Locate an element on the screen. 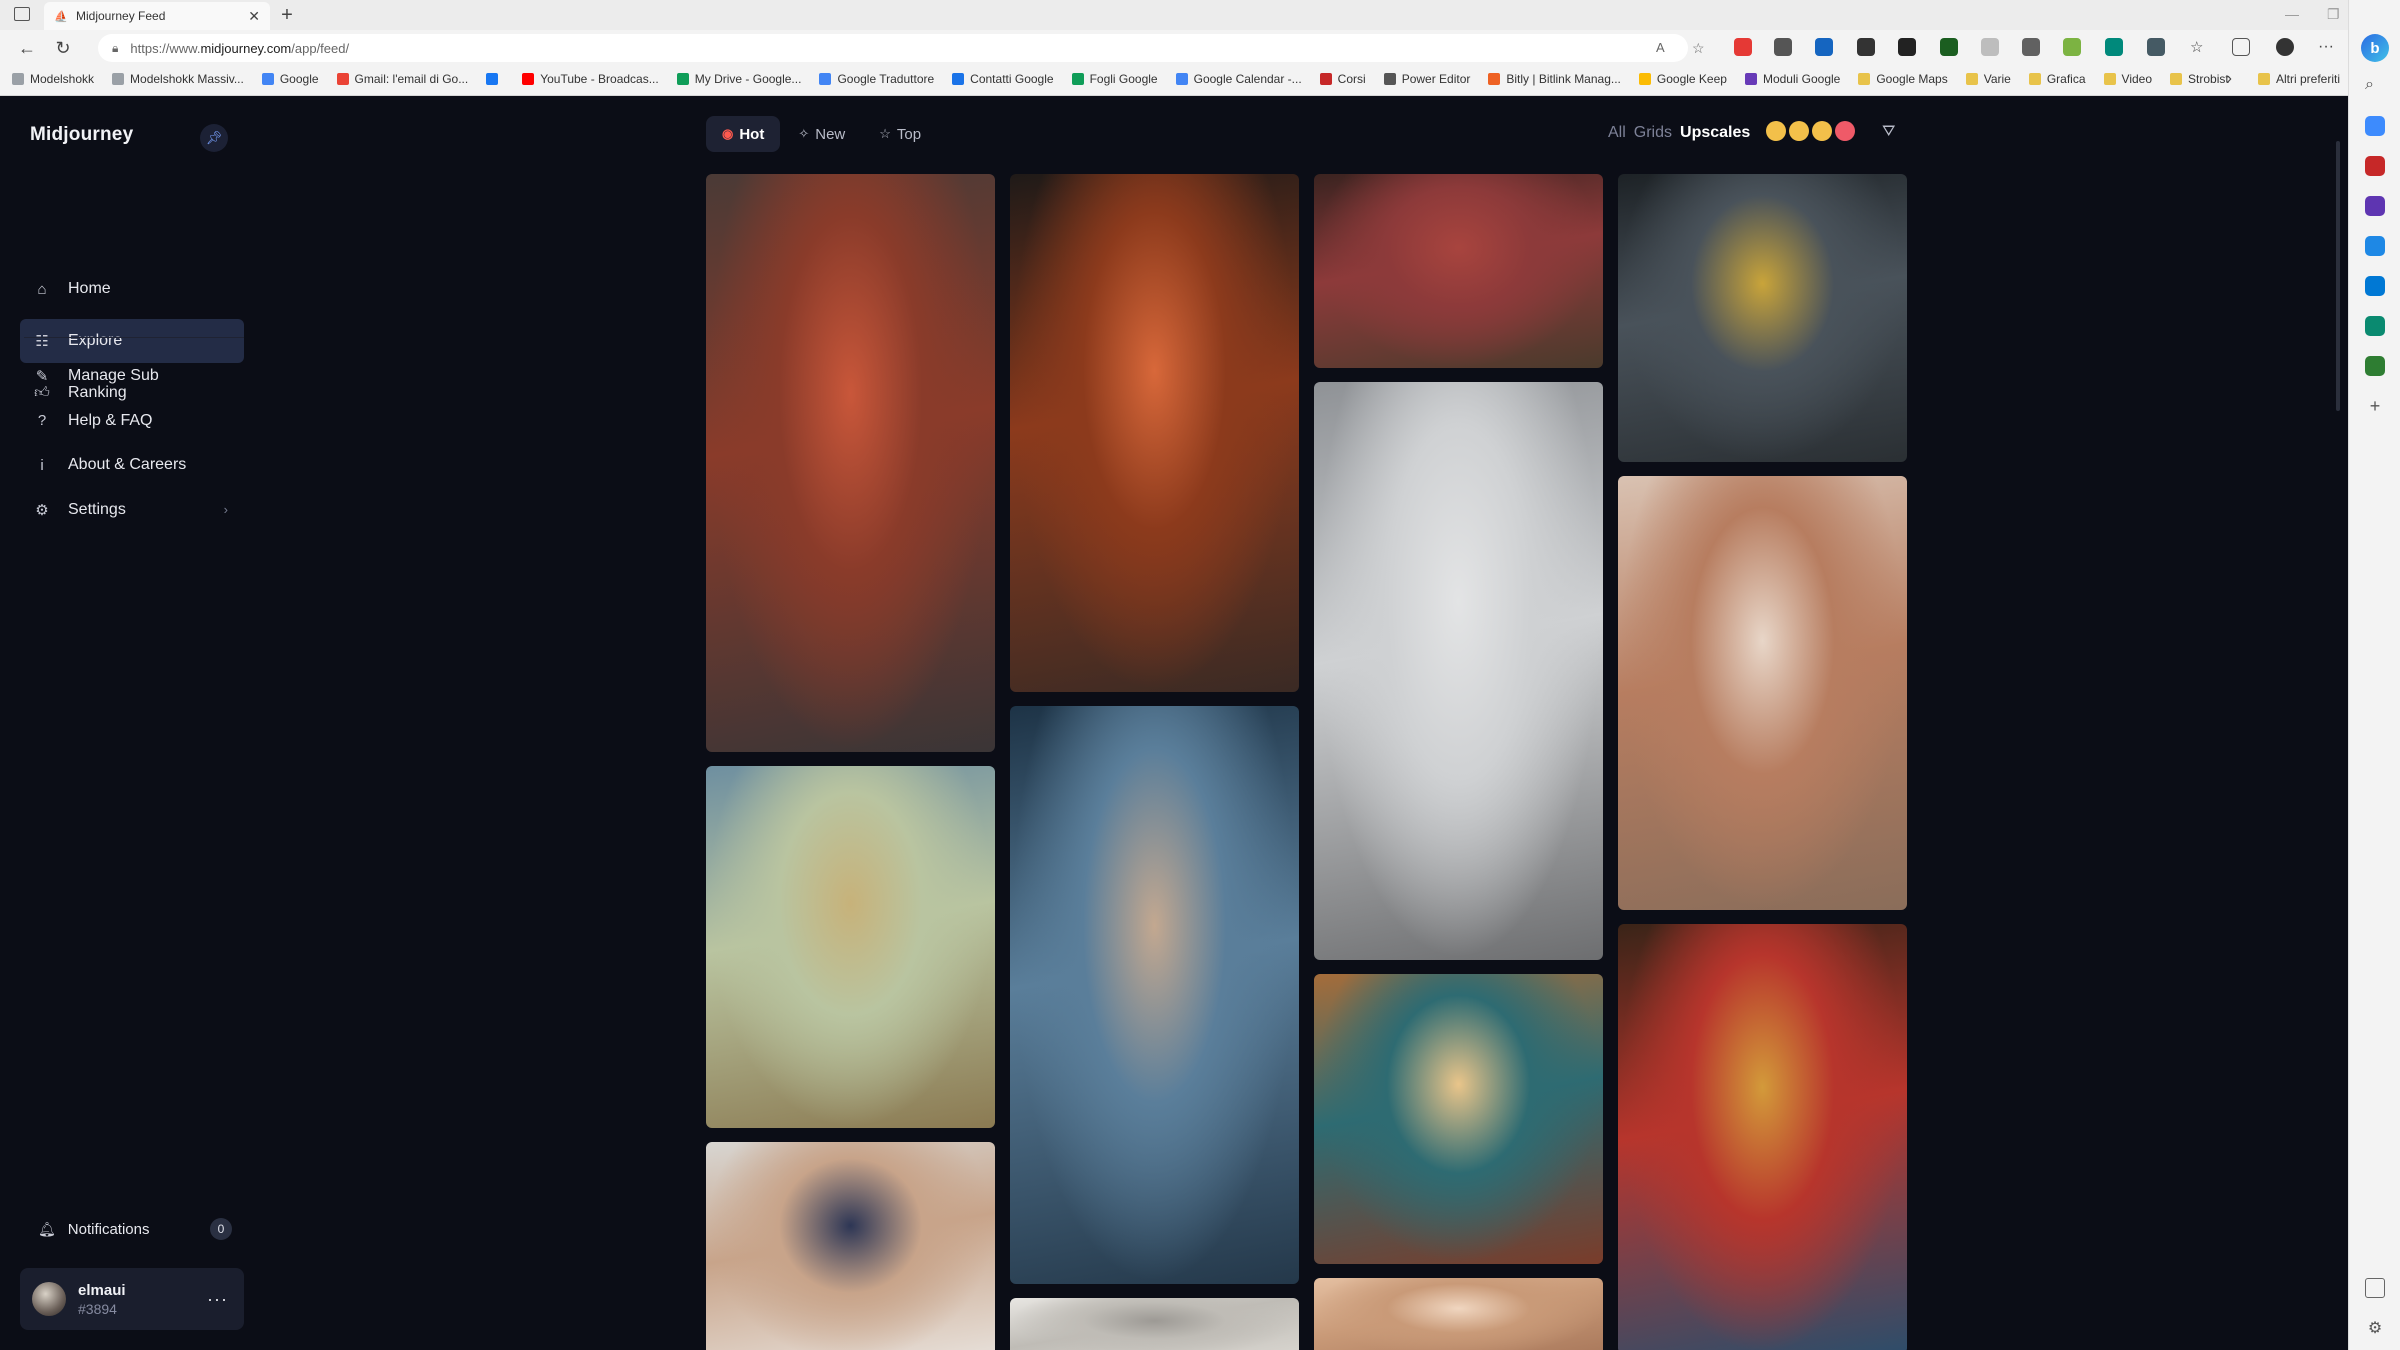  edit-icon: ✎ is located at coordinates (42, 376).